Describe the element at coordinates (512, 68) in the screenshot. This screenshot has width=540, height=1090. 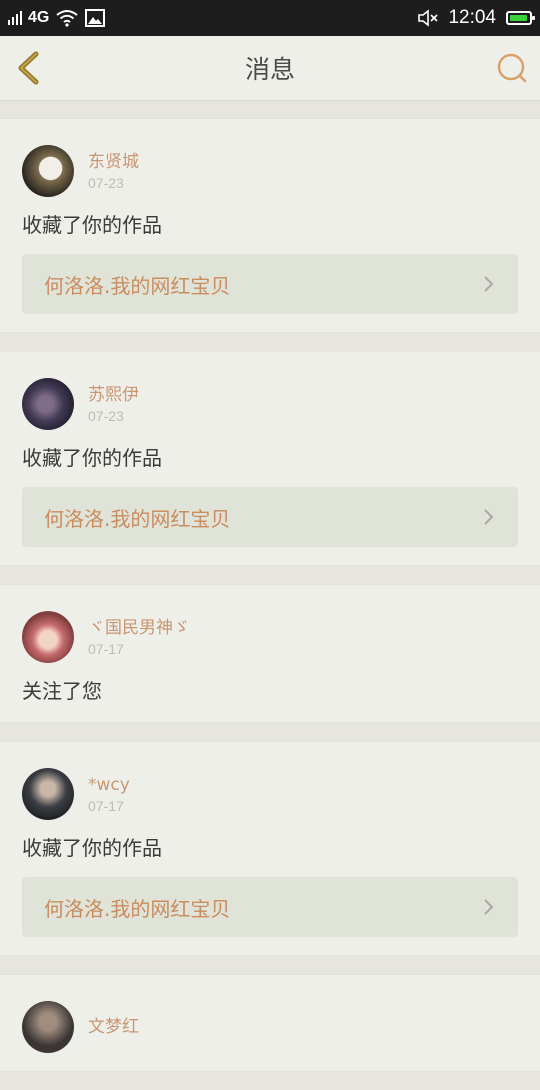
I see `search-icon` at that location.